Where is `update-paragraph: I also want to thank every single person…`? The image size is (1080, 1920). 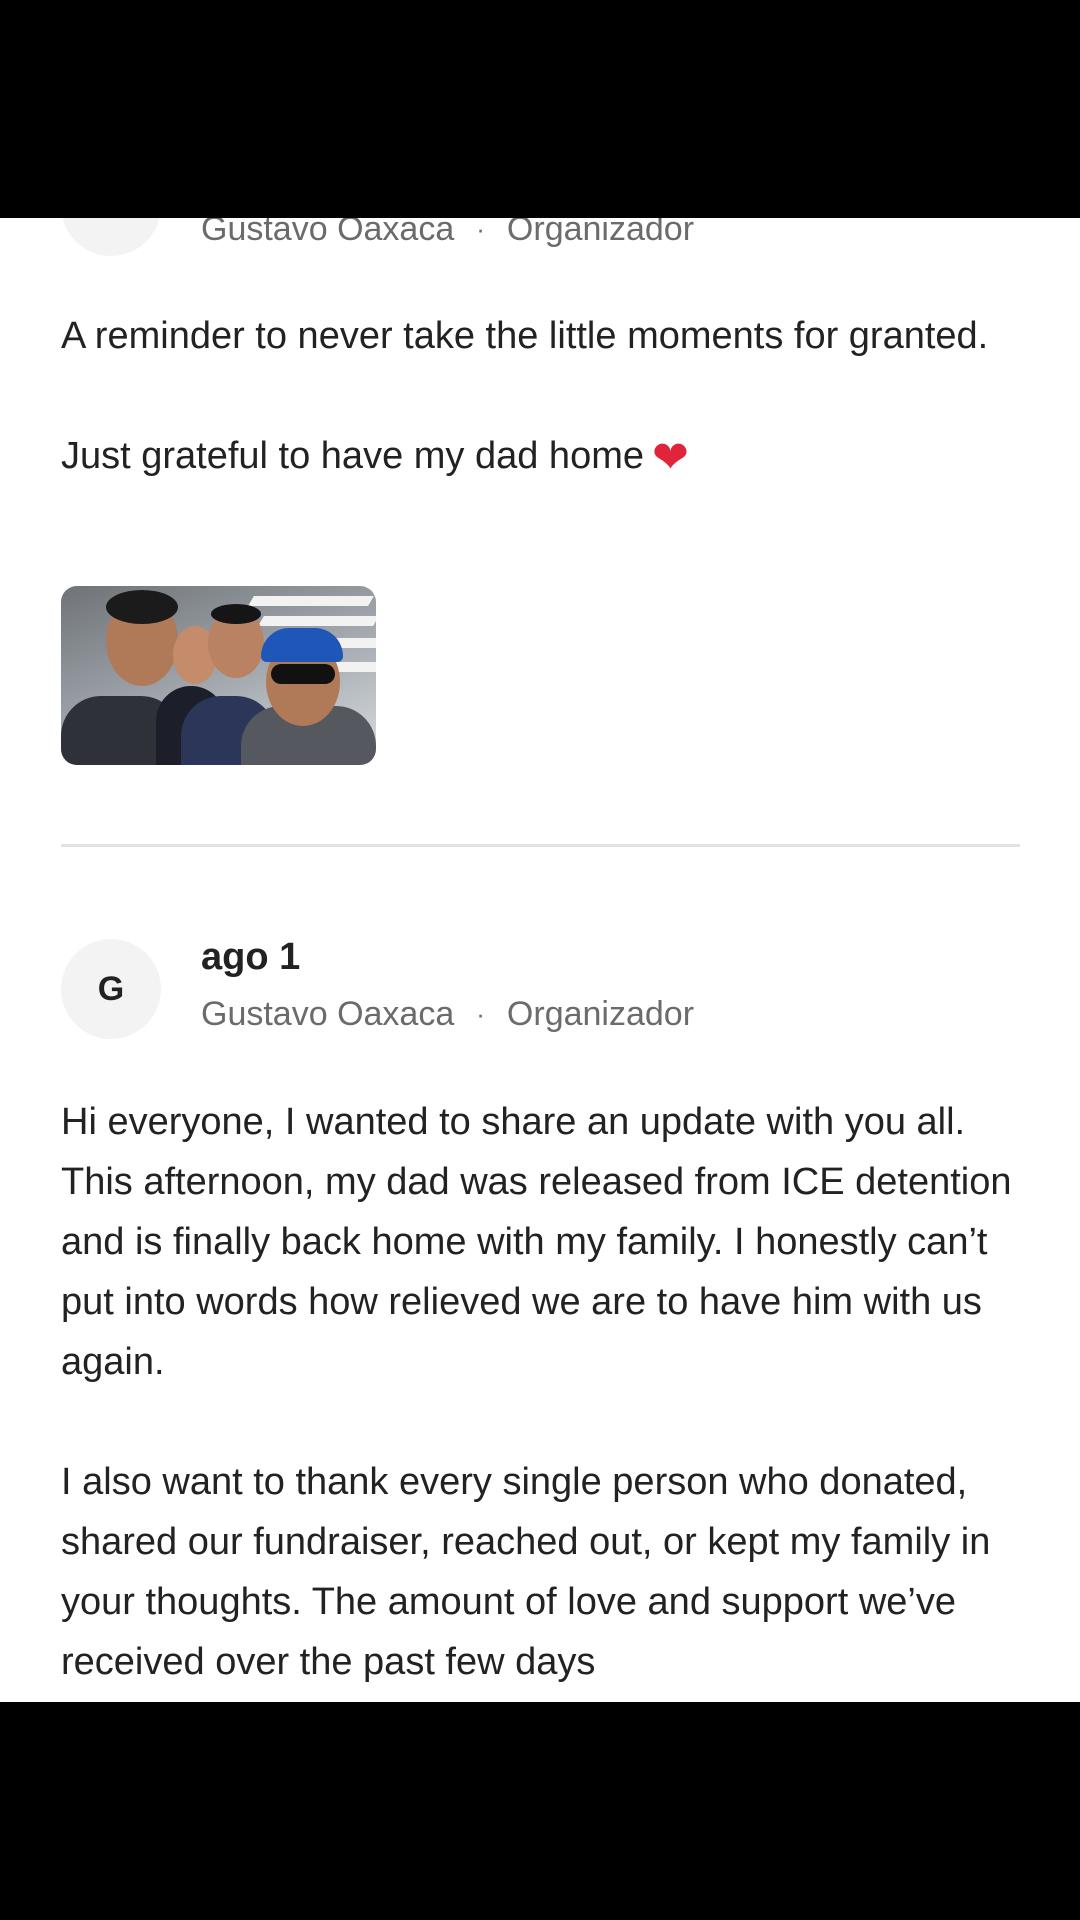 update-paragraph: I also want to thank every single person… is located at coordinates (526, 1572).